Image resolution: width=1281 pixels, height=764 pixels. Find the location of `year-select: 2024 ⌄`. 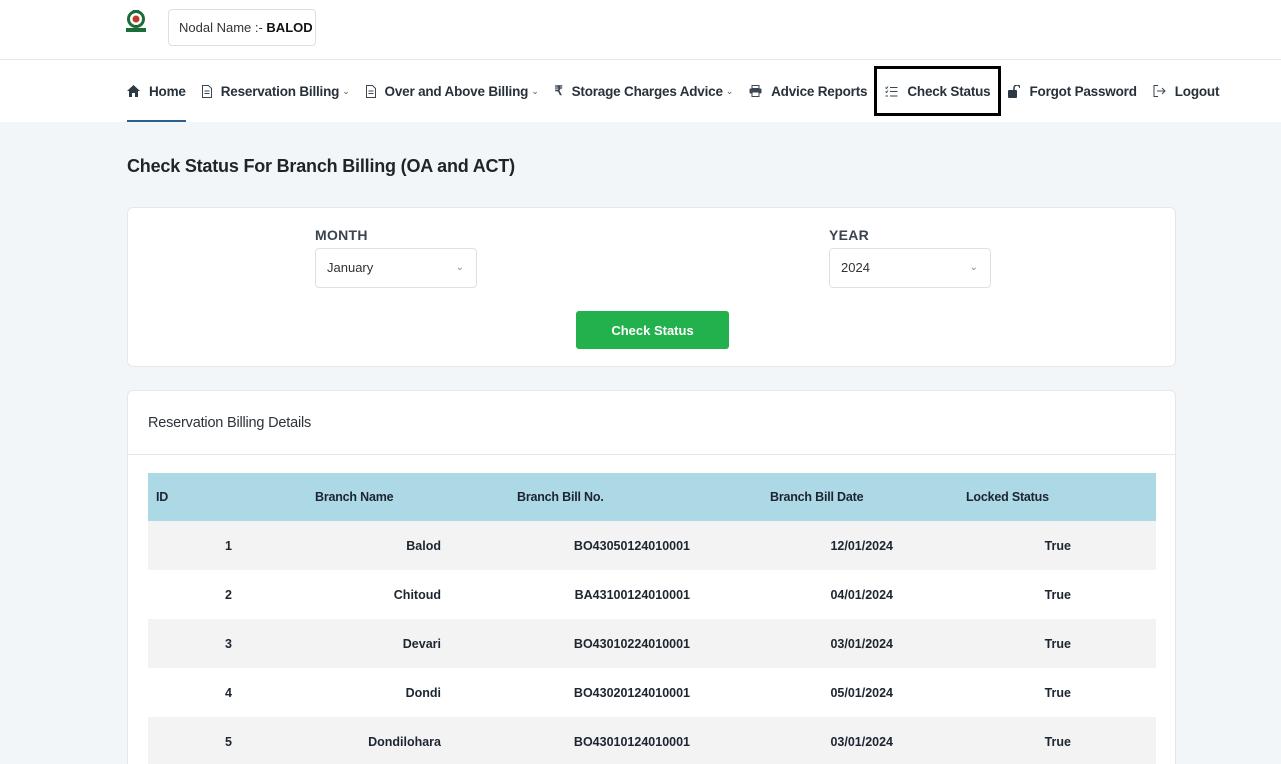

year-select: 2024 ⌄ is located at coordinates (910, 268).